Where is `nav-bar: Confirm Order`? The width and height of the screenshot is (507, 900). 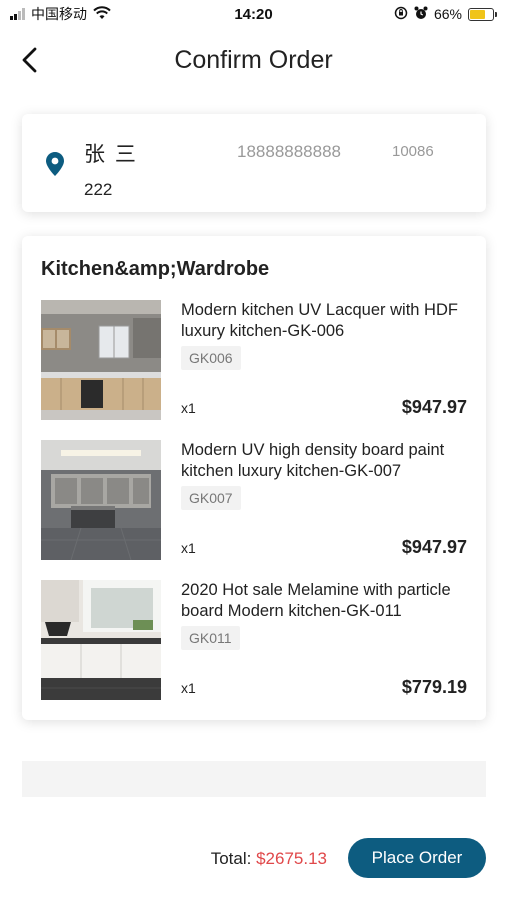 nav-bar: Confirm Order is located at coordinates (253, 61).